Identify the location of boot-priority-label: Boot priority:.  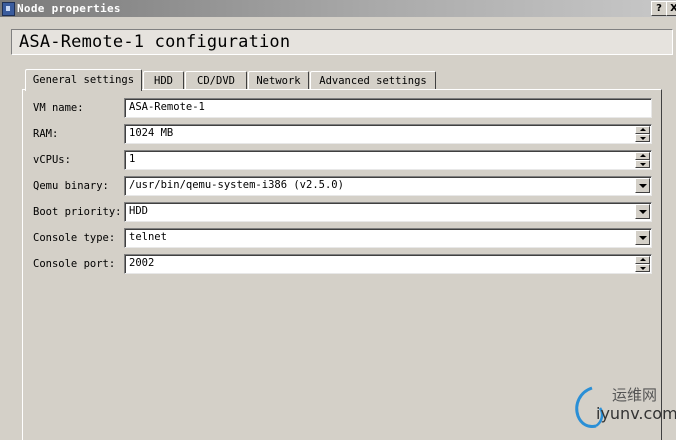
(77, 212).